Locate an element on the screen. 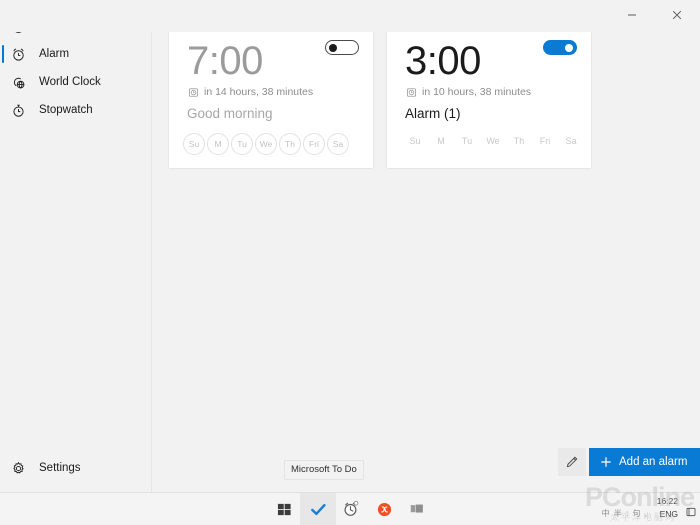 This screenshot has height=525, width=700. edit-alarms-button is located at coordinates (572, 462).